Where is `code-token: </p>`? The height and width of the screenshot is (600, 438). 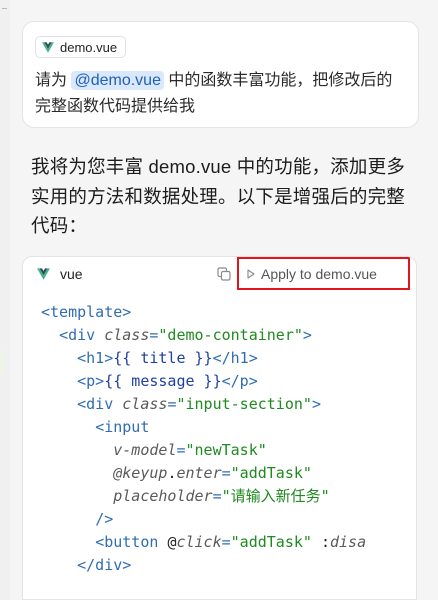 code-token: </p> is located at coordinates (239, 381).